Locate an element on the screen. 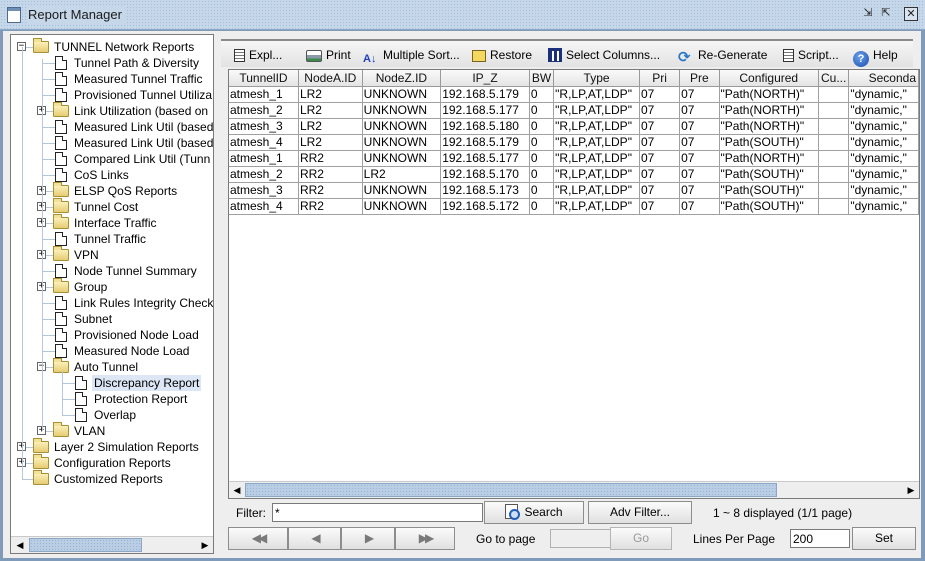 Image resolution: width=925 pixels, height=561 pixels. tree-item: Customized Reports is located at coordinates (112, 478).